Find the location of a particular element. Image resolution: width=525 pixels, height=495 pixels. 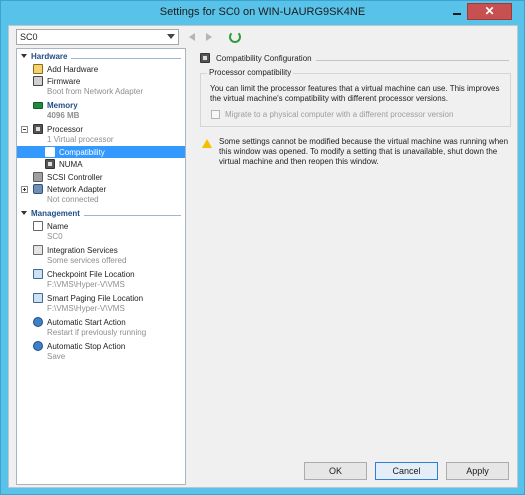

tree-item-processor: Processor is located at coordinates (58, 129).